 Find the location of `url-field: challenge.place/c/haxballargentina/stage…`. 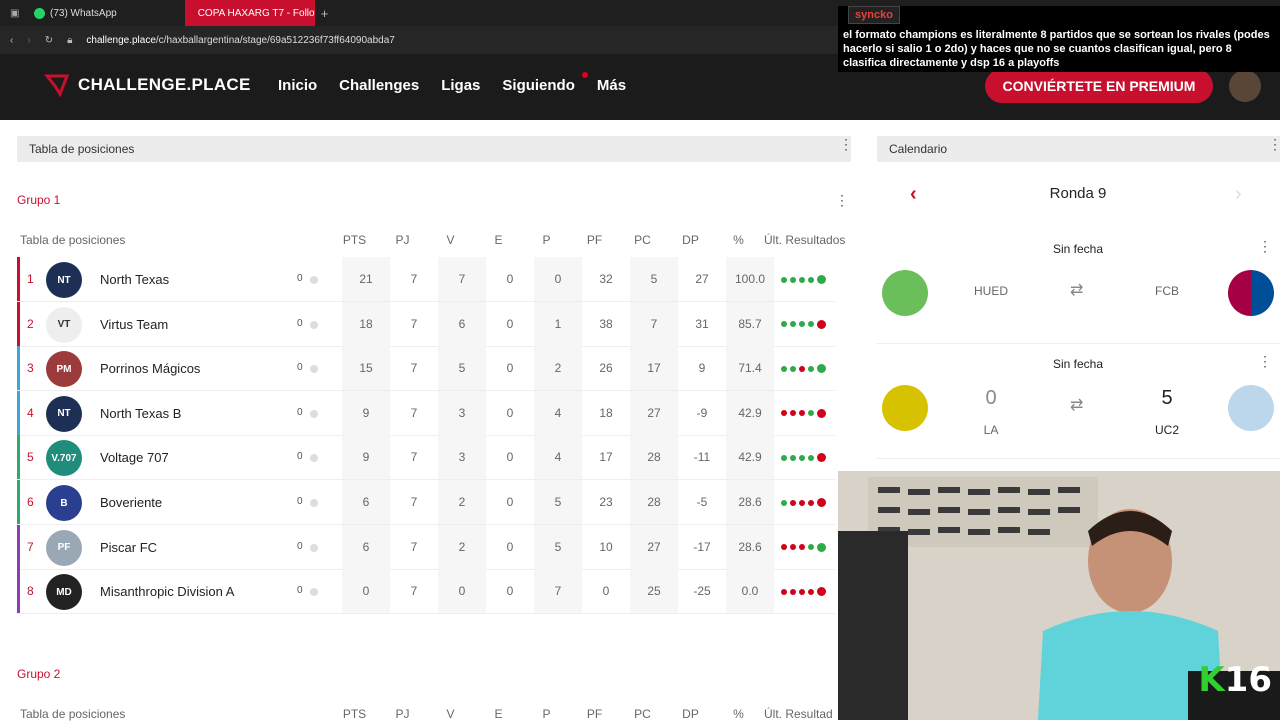

url-field: challenge.place/c/haxballargentina/stage… is located at coordinates (240, 40).